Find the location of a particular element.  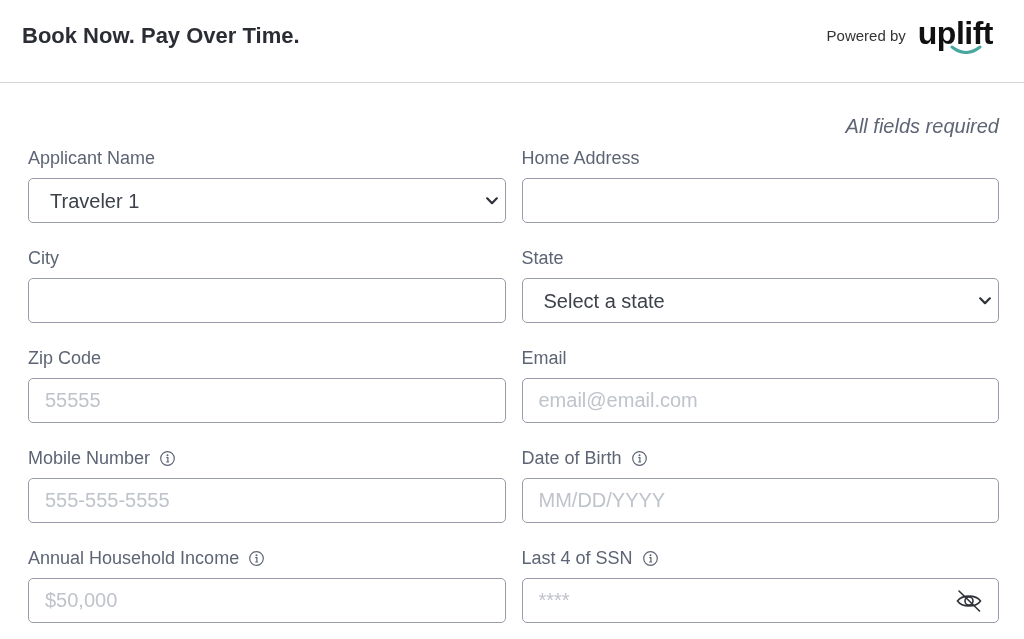

input-field: 55555 is located at coordinates (267, 400).